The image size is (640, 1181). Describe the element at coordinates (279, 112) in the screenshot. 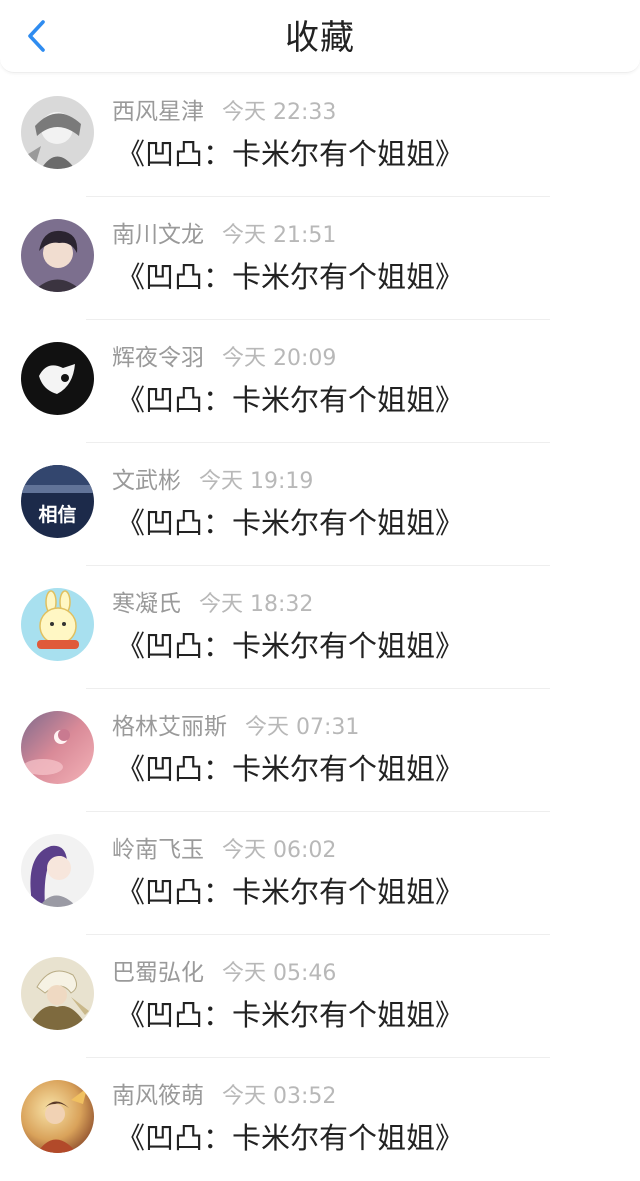

I see `timestamp: 今天 22:33` at that location.